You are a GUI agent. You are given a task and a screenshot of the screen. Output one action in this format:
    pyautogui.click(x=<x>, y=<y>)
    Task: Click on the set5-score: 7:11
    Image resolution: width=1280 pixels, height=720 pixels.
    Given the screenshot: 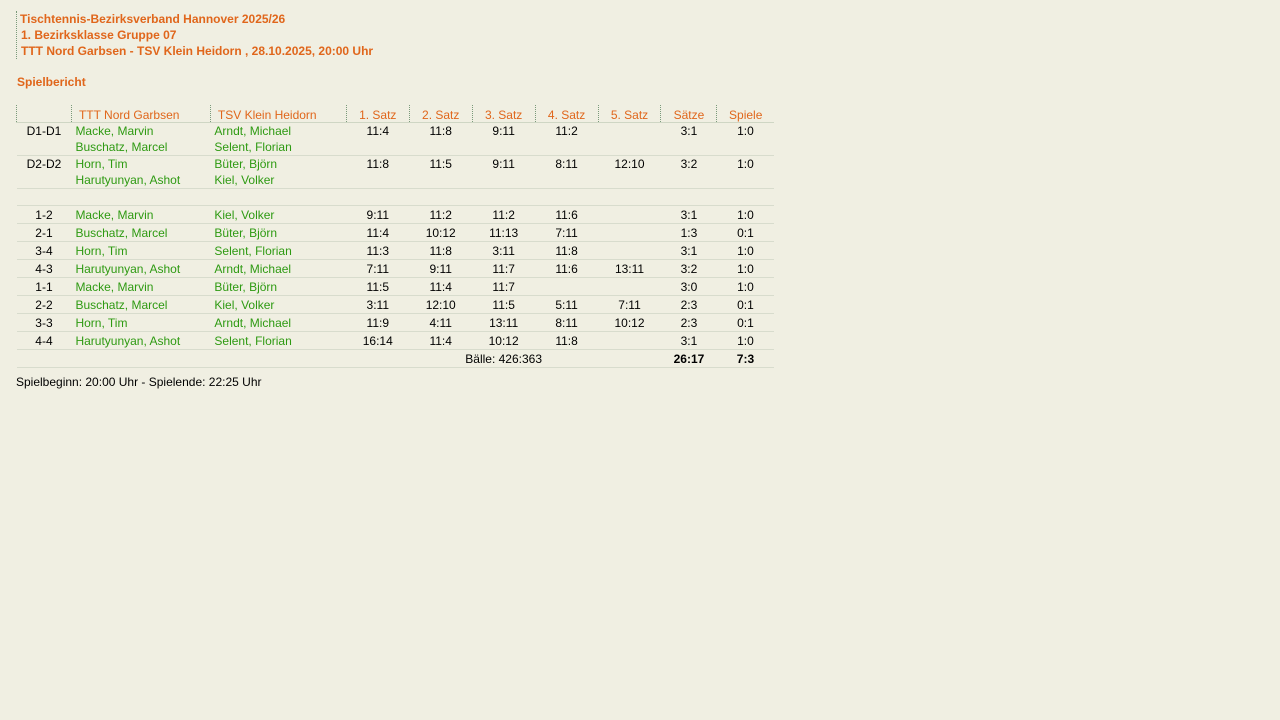 What is the action you would take?
    pyautogui.click(x=629, y=304)
    